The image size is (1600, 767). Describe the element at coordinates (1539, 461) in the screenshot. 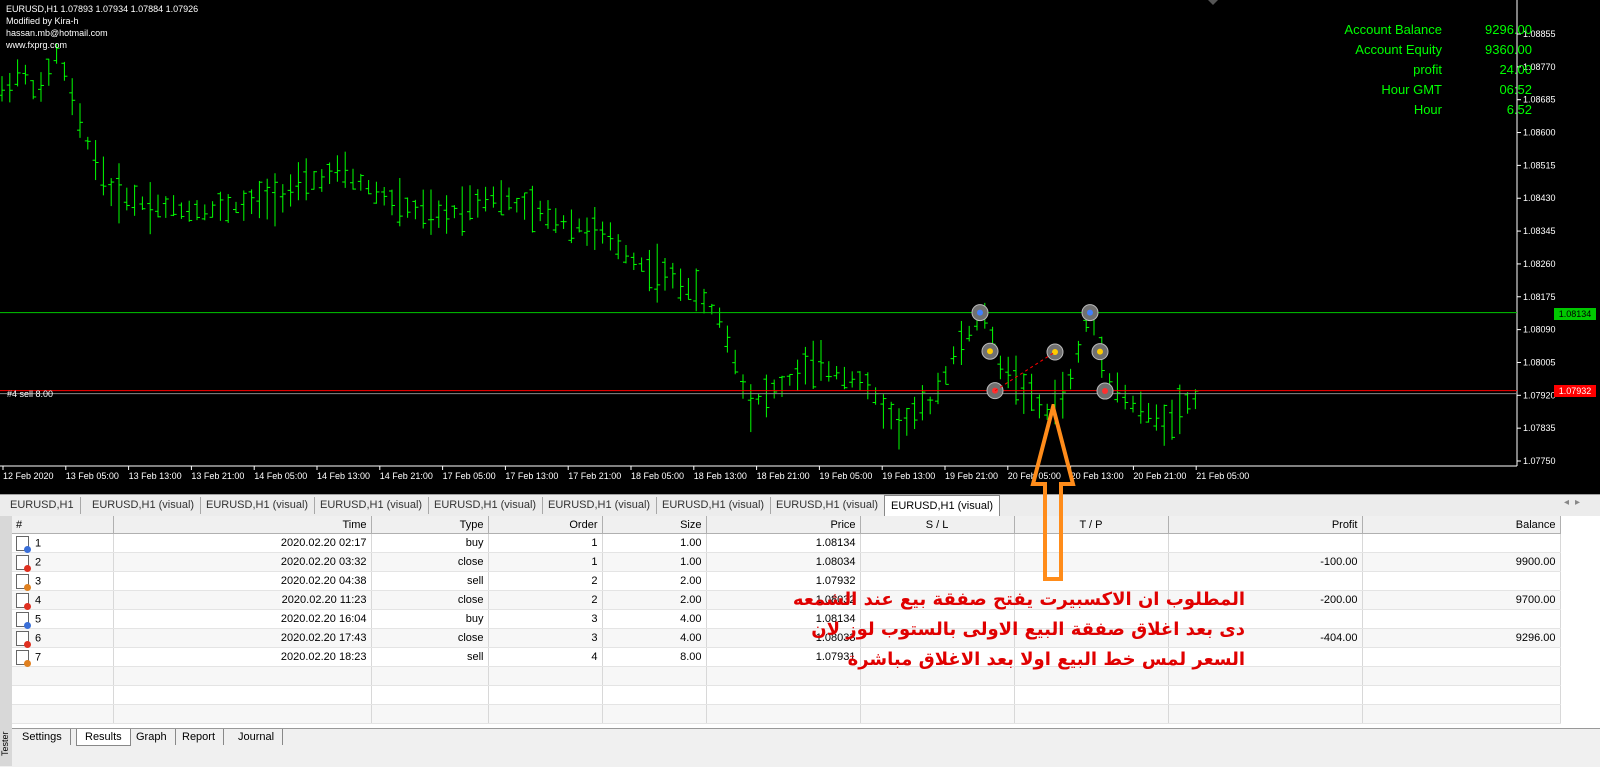

I see `price-tick-label: 1.07750` at that location.